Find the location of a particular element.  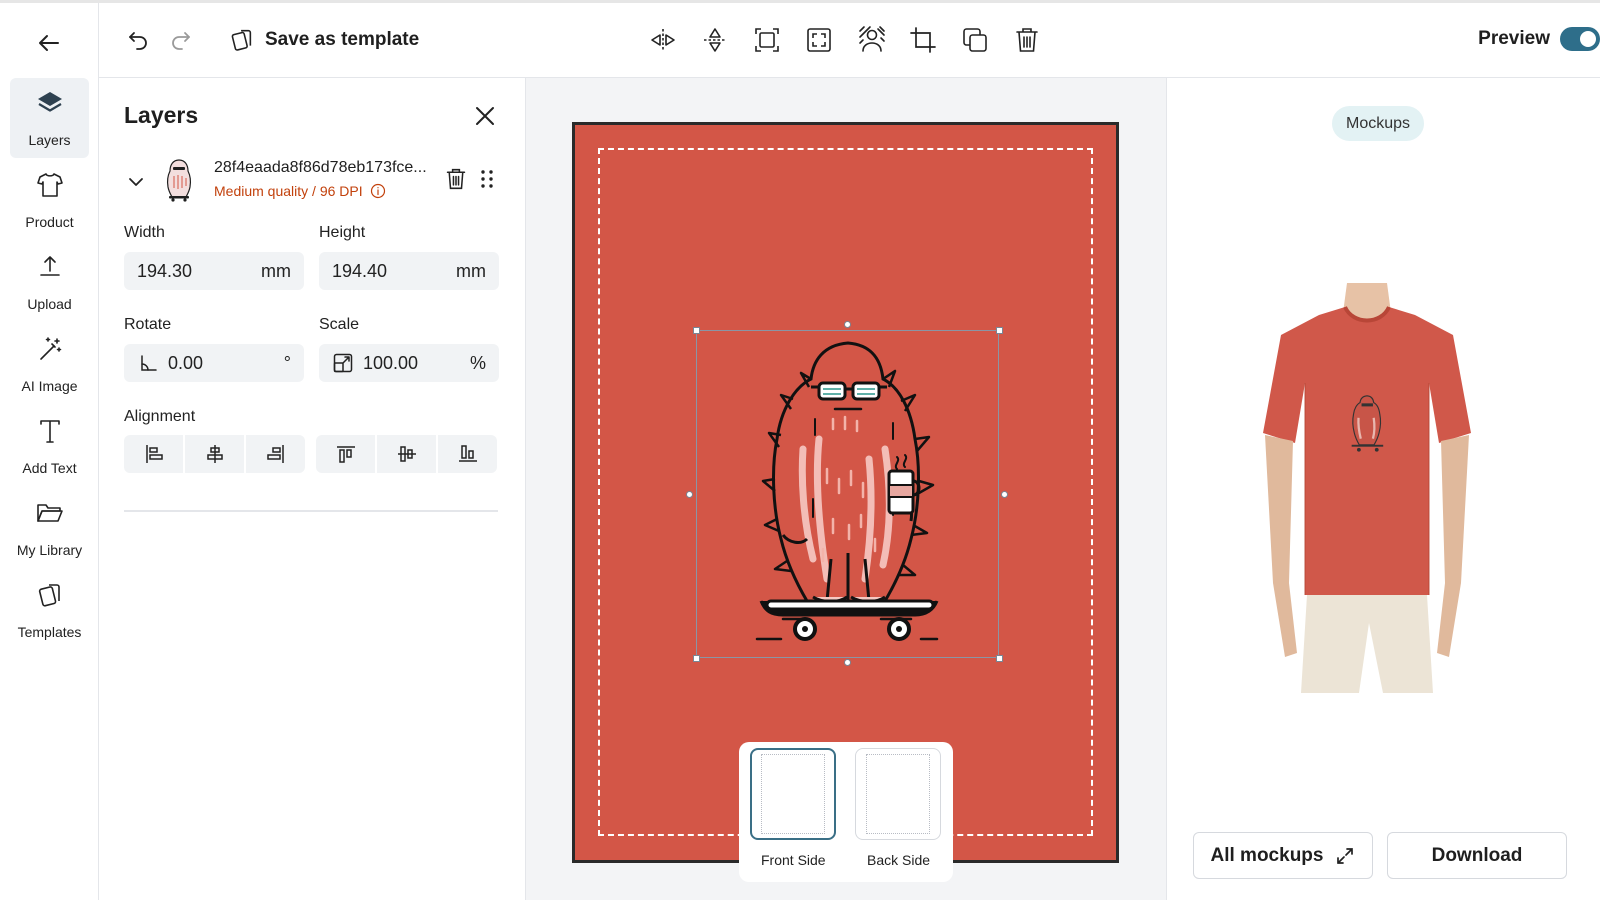

layer-quality: Medium quality / 96 DPI is located at coordinates (300, 191).